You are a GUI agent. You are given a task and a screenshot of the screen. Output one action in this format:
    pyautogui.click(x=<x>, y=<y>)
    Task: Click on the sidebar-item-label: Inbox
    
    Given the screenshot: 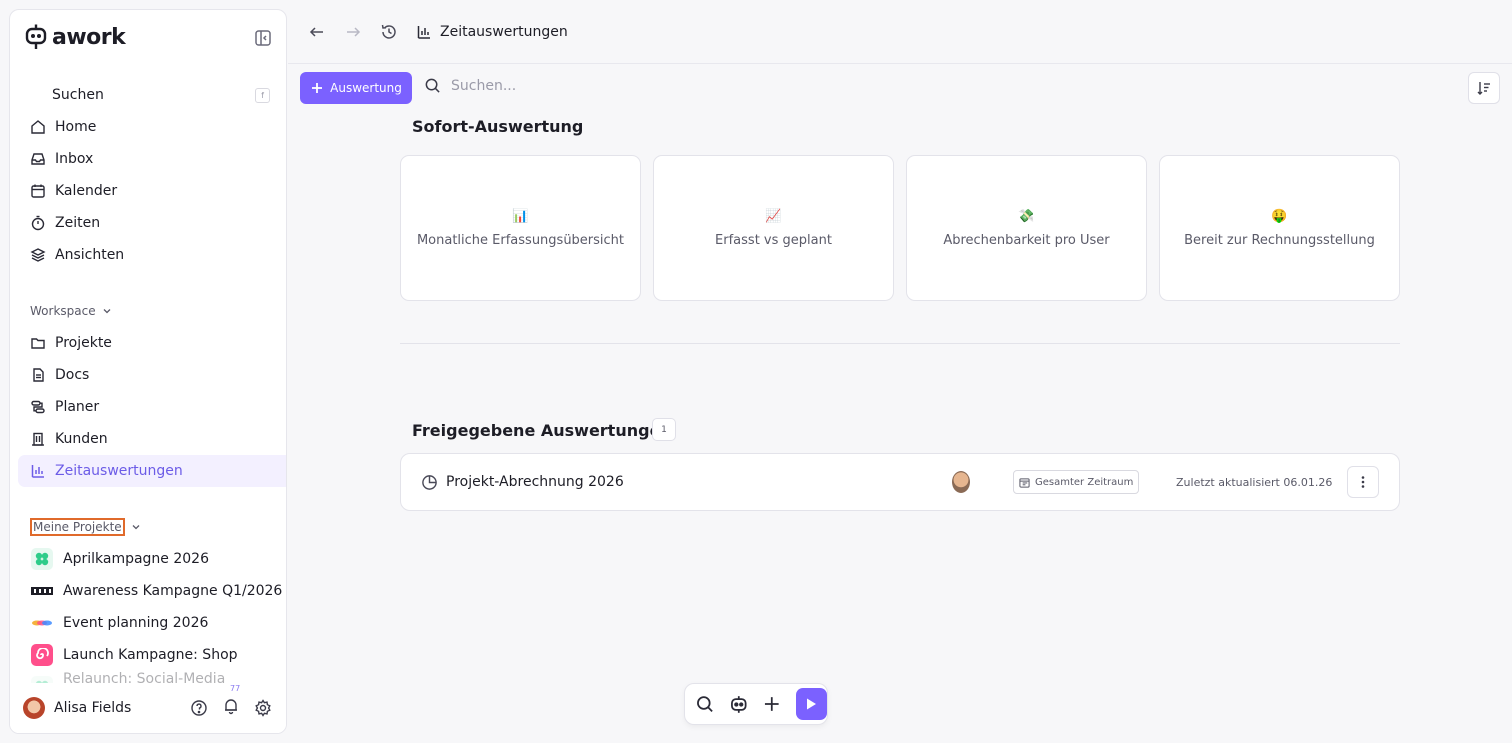 What is the action you would take?
    pyautogui.click(x=74, y=159)
    